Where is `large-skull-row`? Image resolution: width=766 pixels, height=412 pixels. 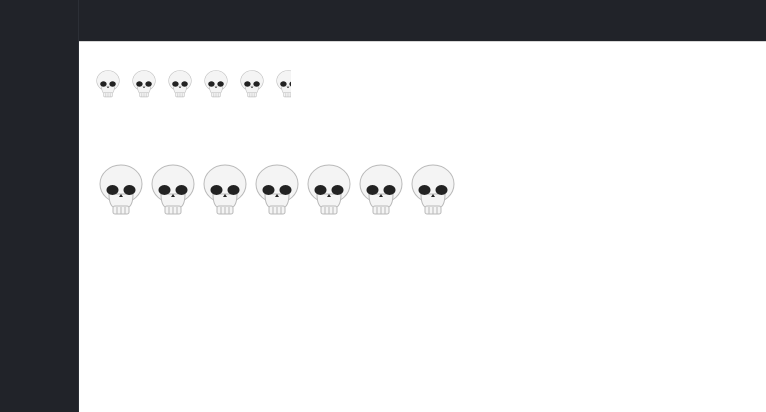 large-skull-row is located at coordinates (279, 190).